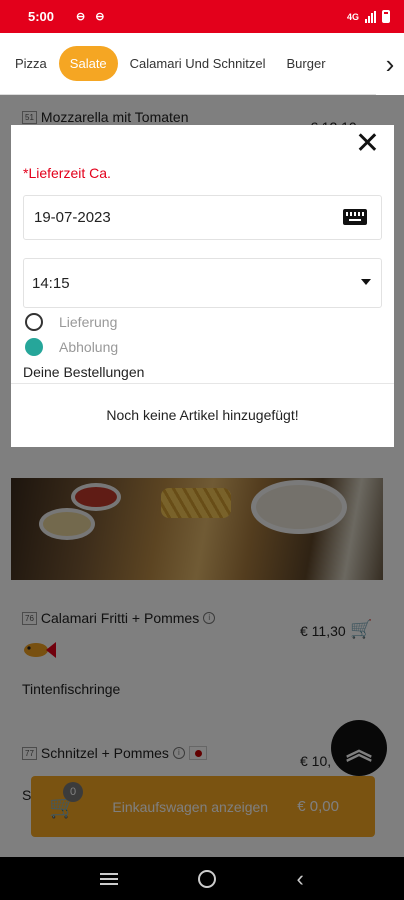 The image size is (404, 900). What do you see at coordinates (89, 347) in the screenshot?
I see `option-label: Abholung` at bounding box center [89, 347].